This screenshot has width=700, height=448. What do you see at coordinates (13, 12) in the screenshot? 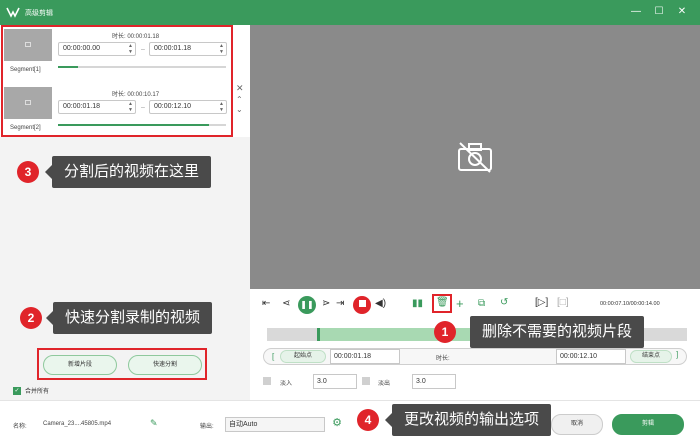
I see `app-logo-icon` at bounding box center [13, 12].